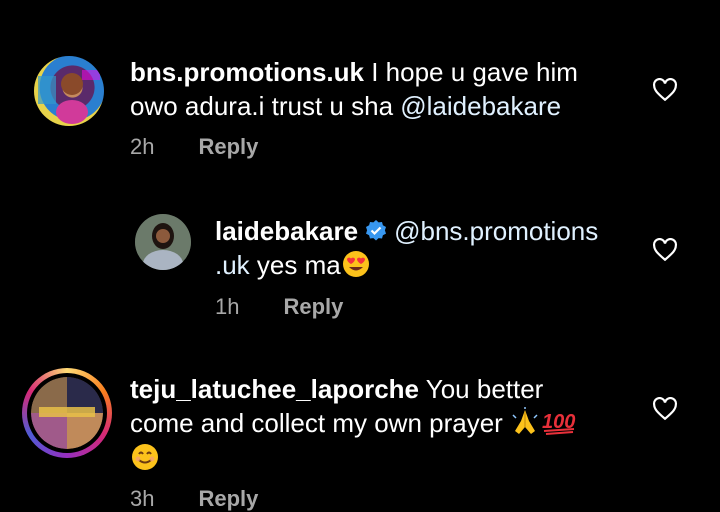  What do you see at coordinates (355, 264) in the screenshot?
I see `heart-eyes-emoji` at bounding box center [355, 264].